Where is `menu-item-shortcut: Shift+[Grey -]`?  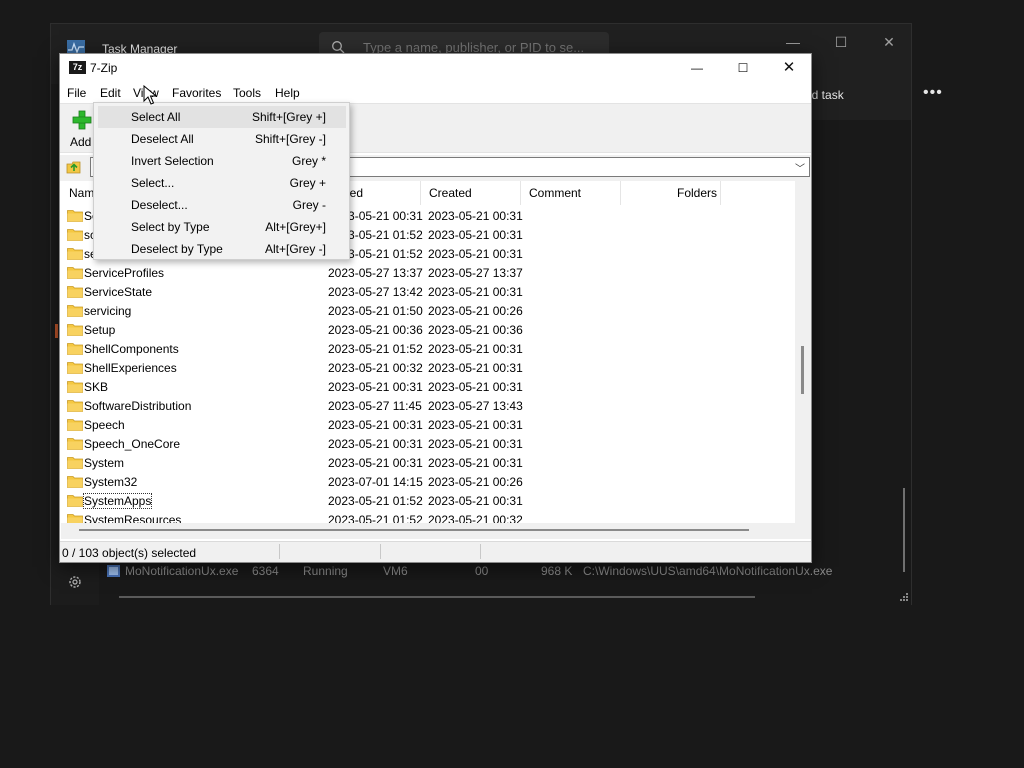
menu-item-shortcut: Shift+[Grey -] is located at coordinates (290, 139).